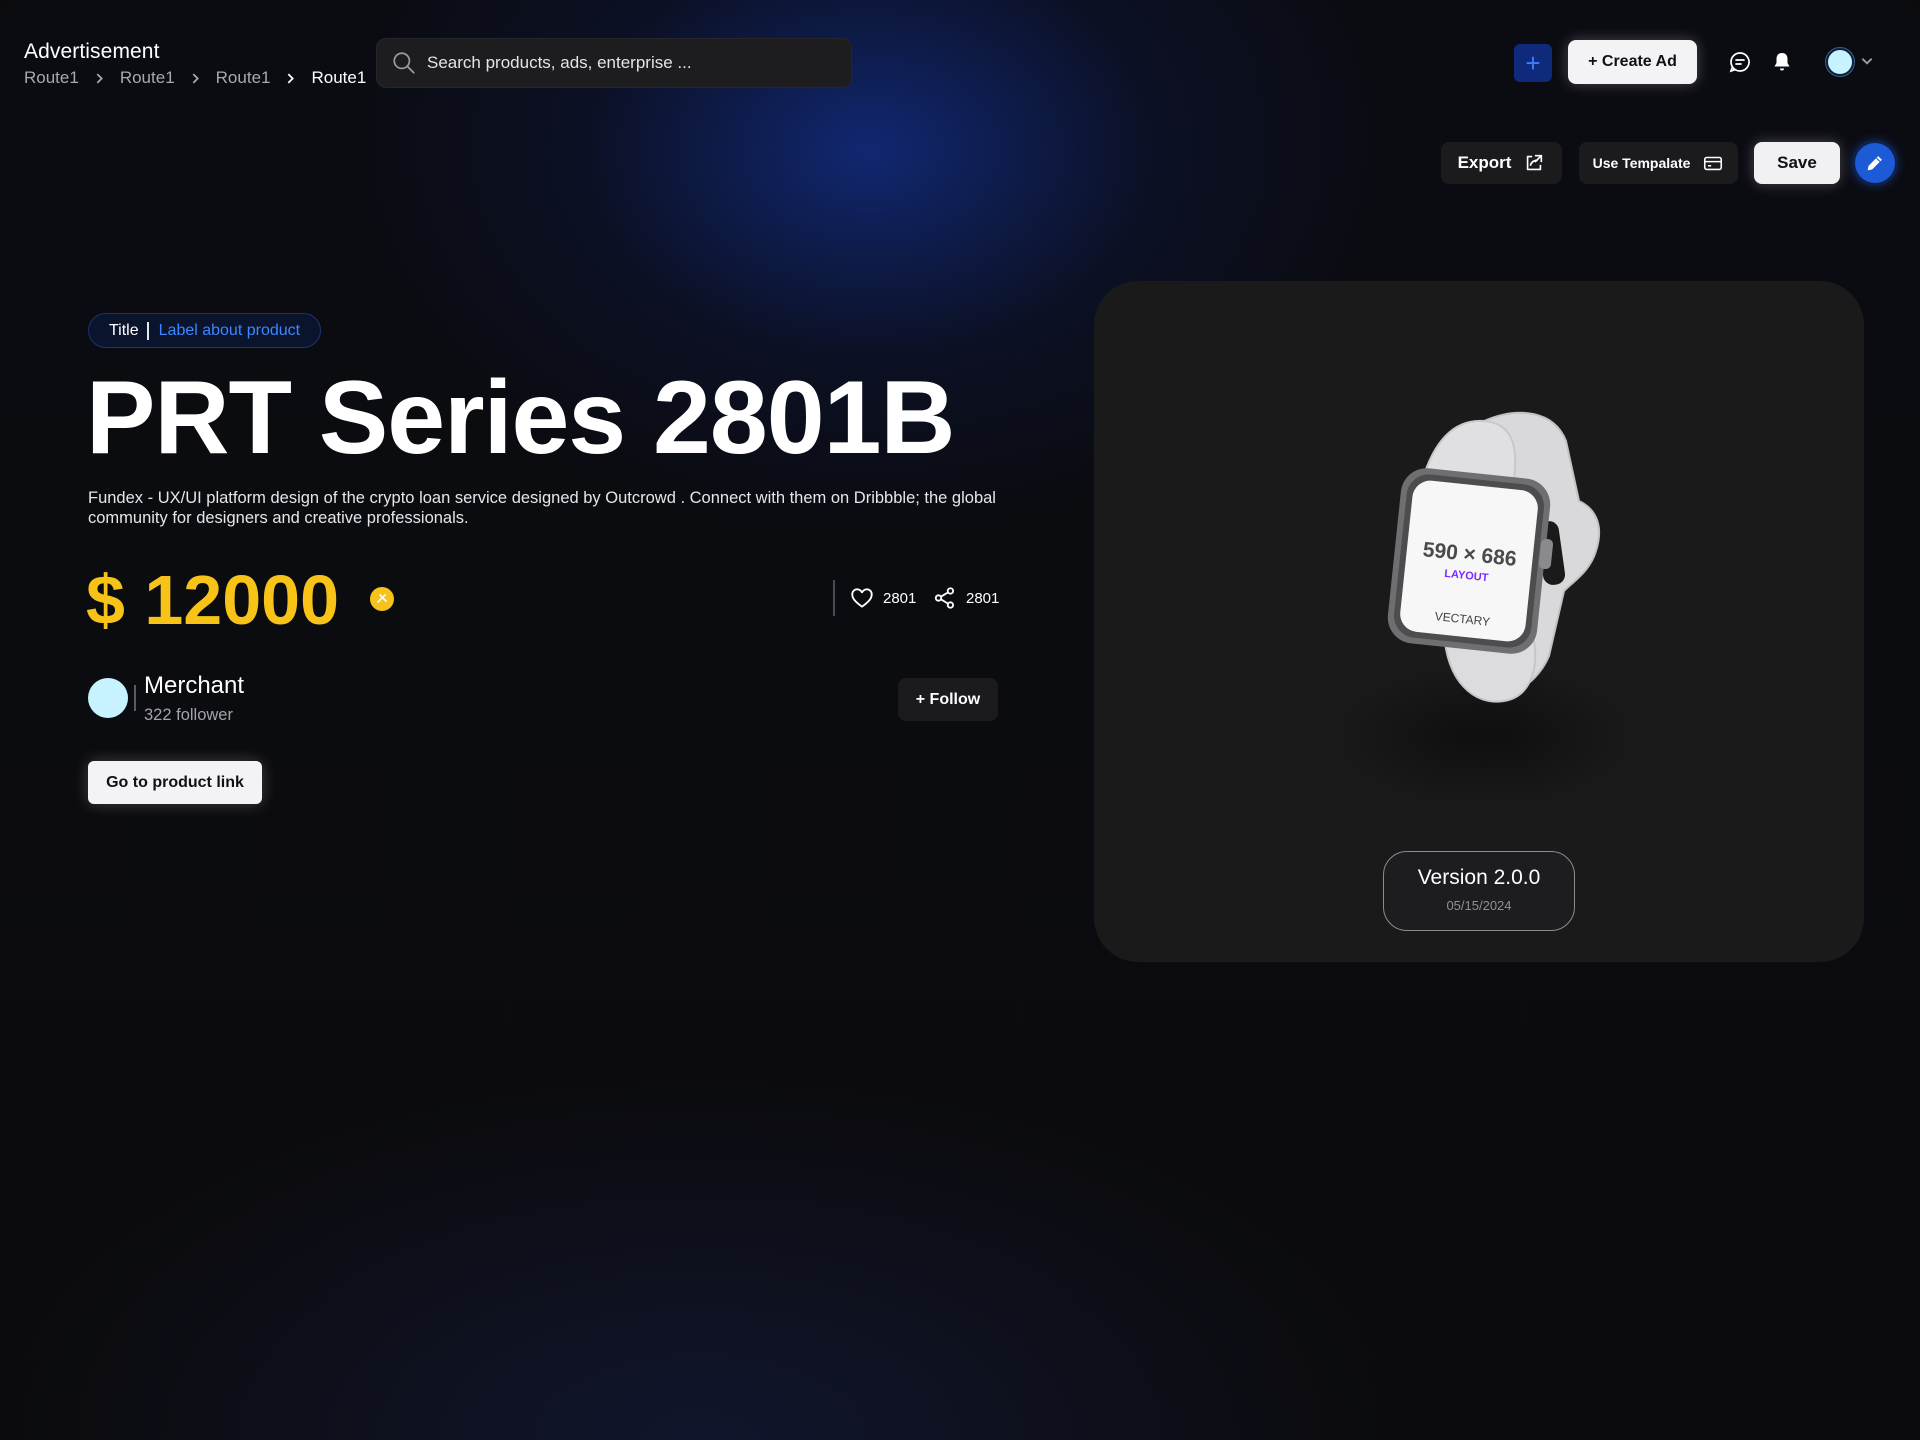  I want to click on breadcrumb: Route1 Route1 Route1 Route1, so click(195, 78).